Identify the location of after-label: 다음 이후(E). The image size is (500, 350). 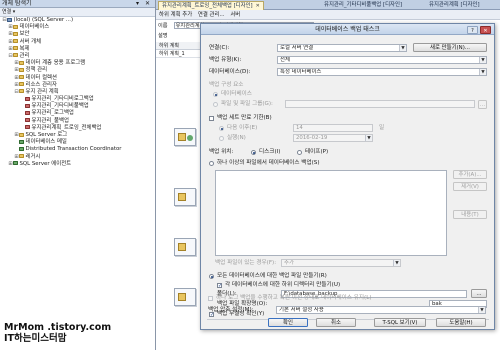
(242, 128).